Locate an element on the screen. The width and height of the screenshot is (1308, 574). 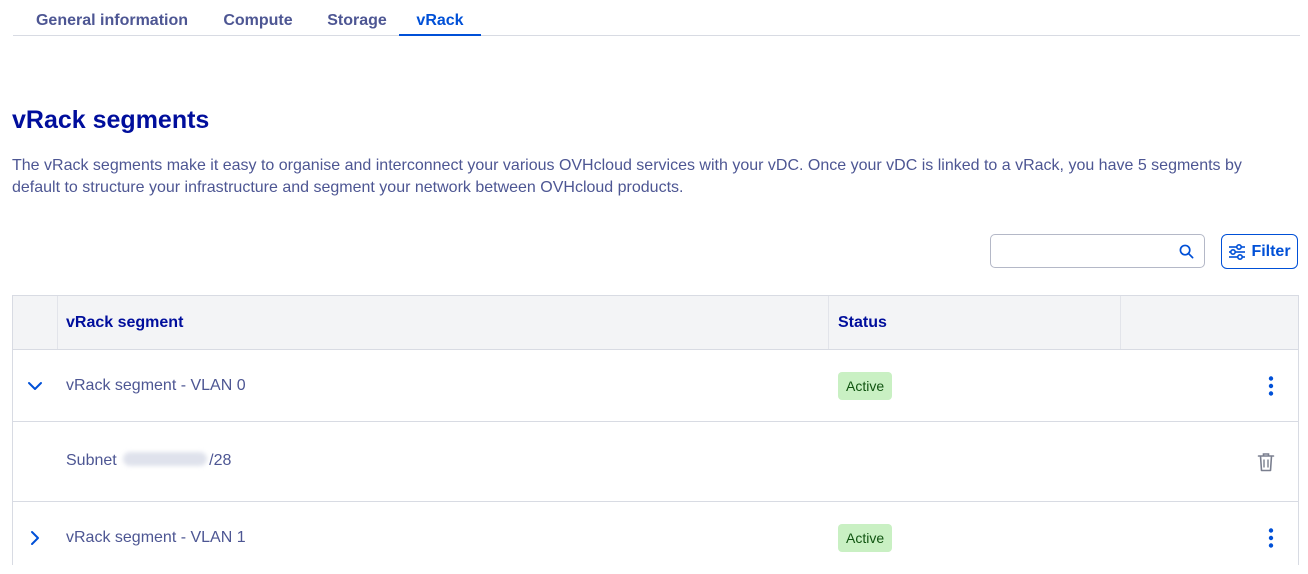
chevron-down-icon is located at coordinates (35, 386).